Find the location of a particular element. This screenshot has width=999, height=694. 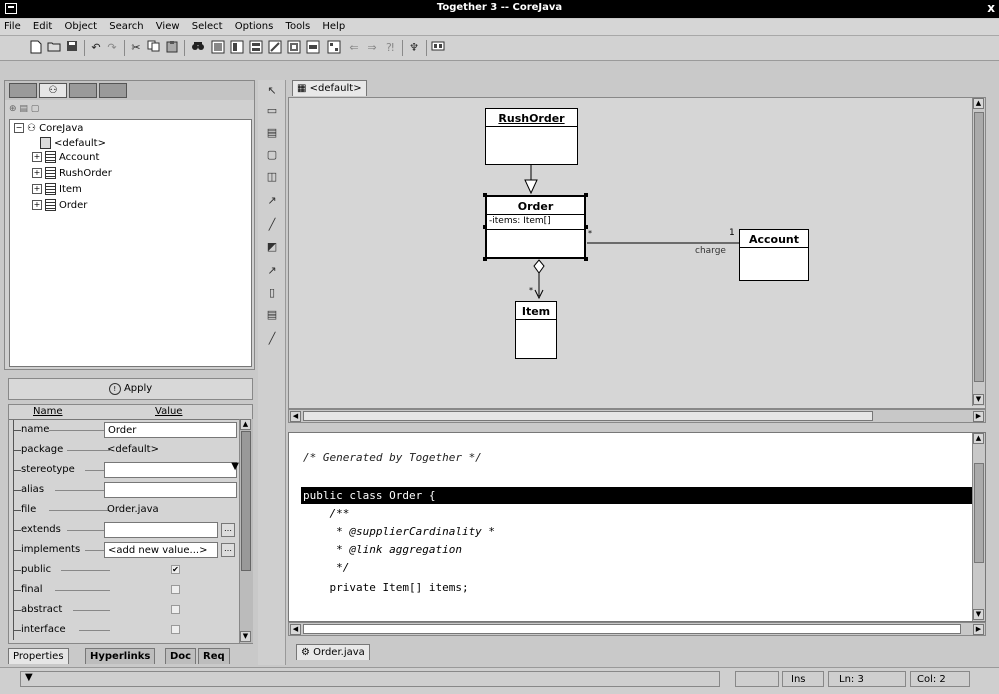

directory-tab-icon is located at coordinates (23, 90).